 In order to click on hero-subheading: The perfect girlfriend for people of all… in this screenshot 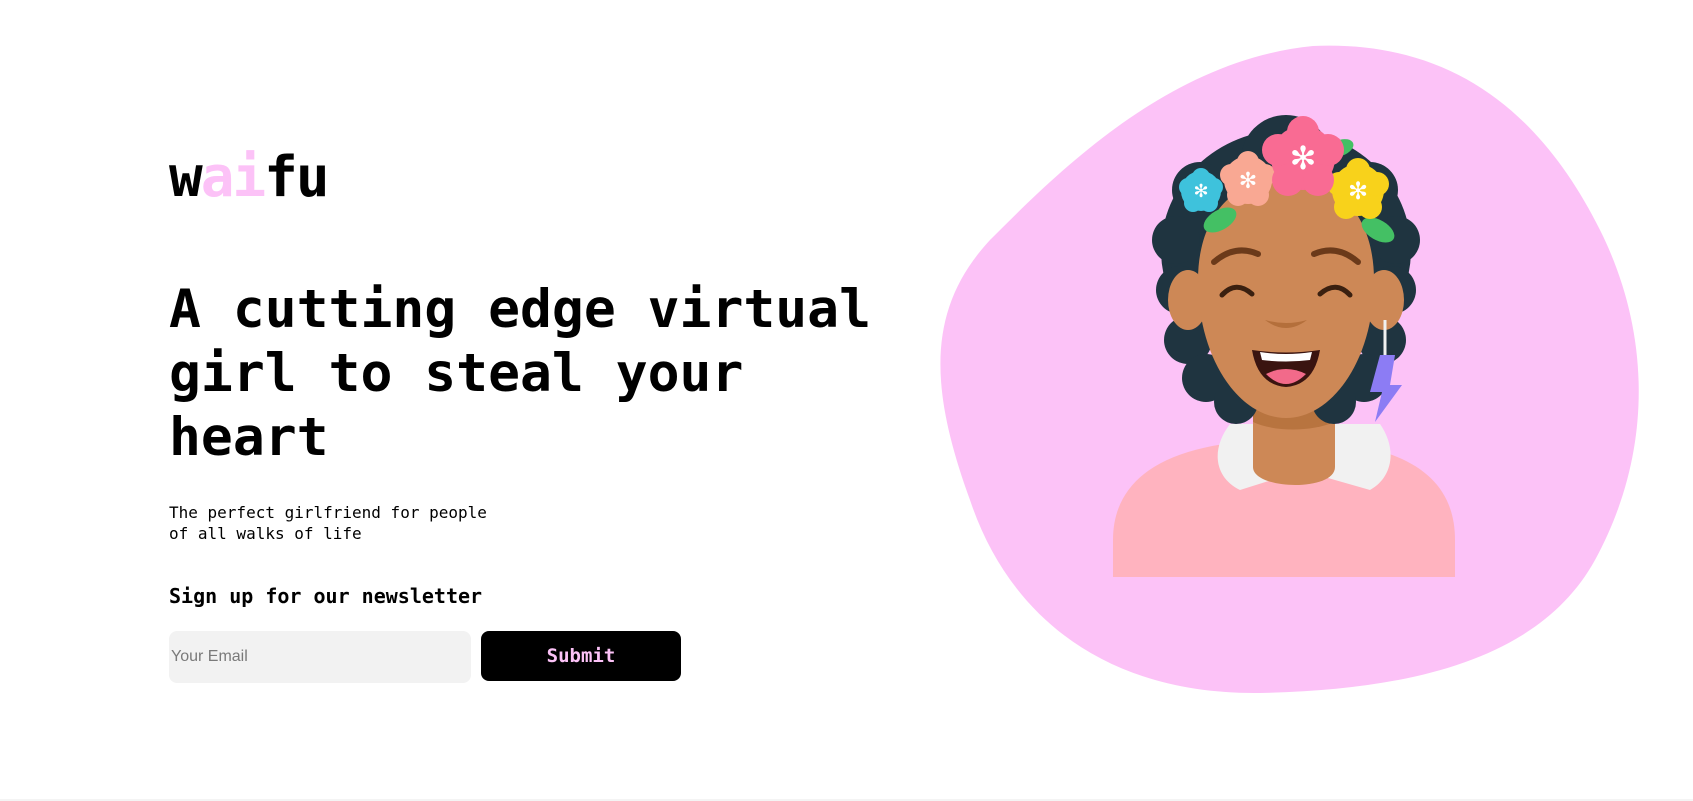, I will do `click(328, 523)`.